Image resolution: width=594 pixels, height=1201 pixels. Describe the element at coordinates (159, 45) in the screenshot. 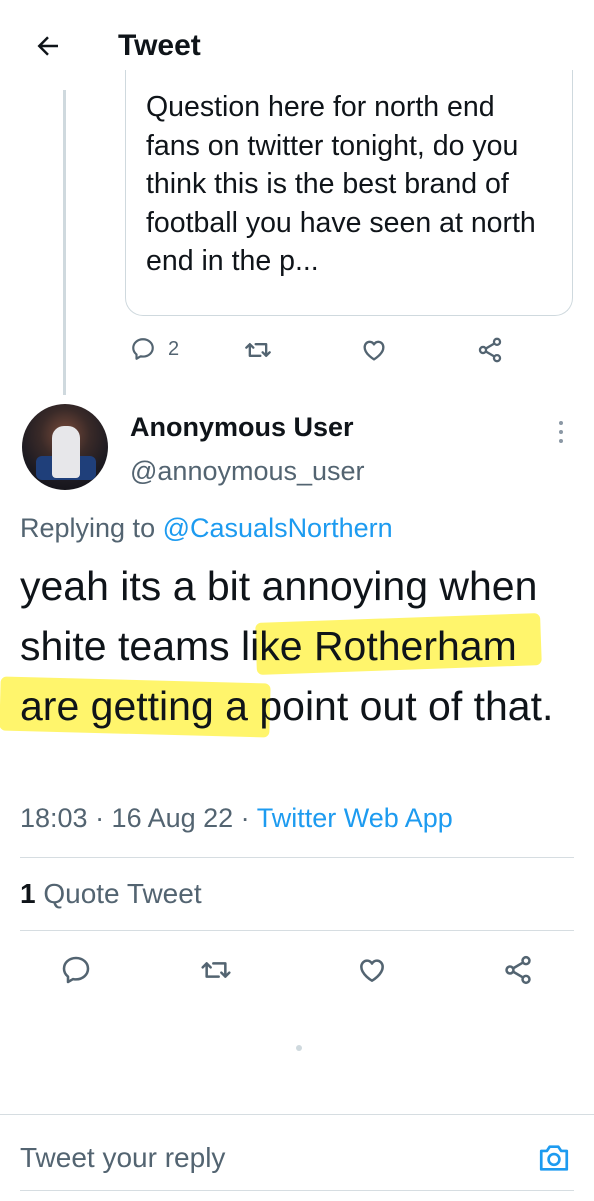

I see `page-title: Tweet` at that location.